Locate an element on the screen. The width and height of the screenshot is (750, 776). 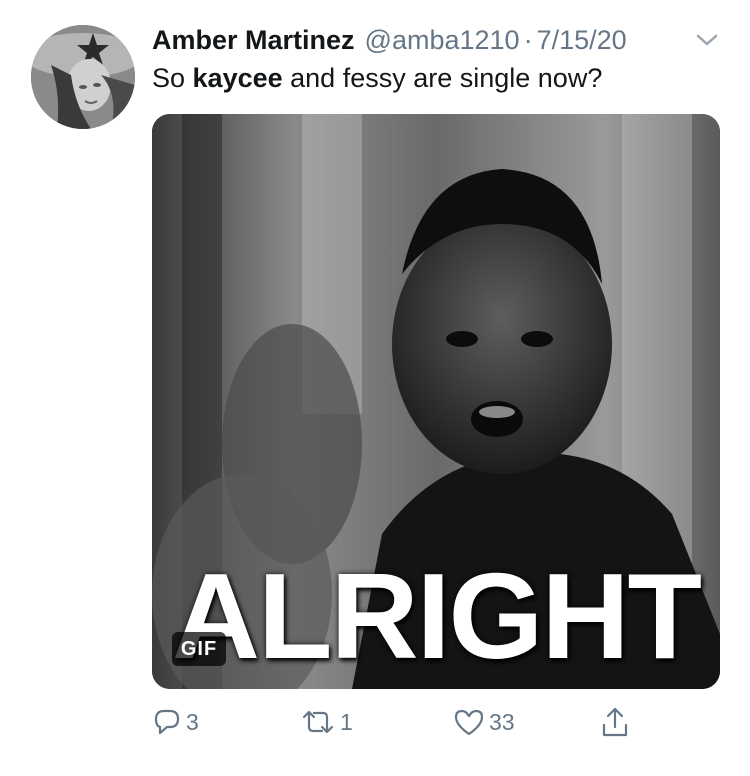
tweet-date: 7/15/20 is located at coordinates (582, 40).